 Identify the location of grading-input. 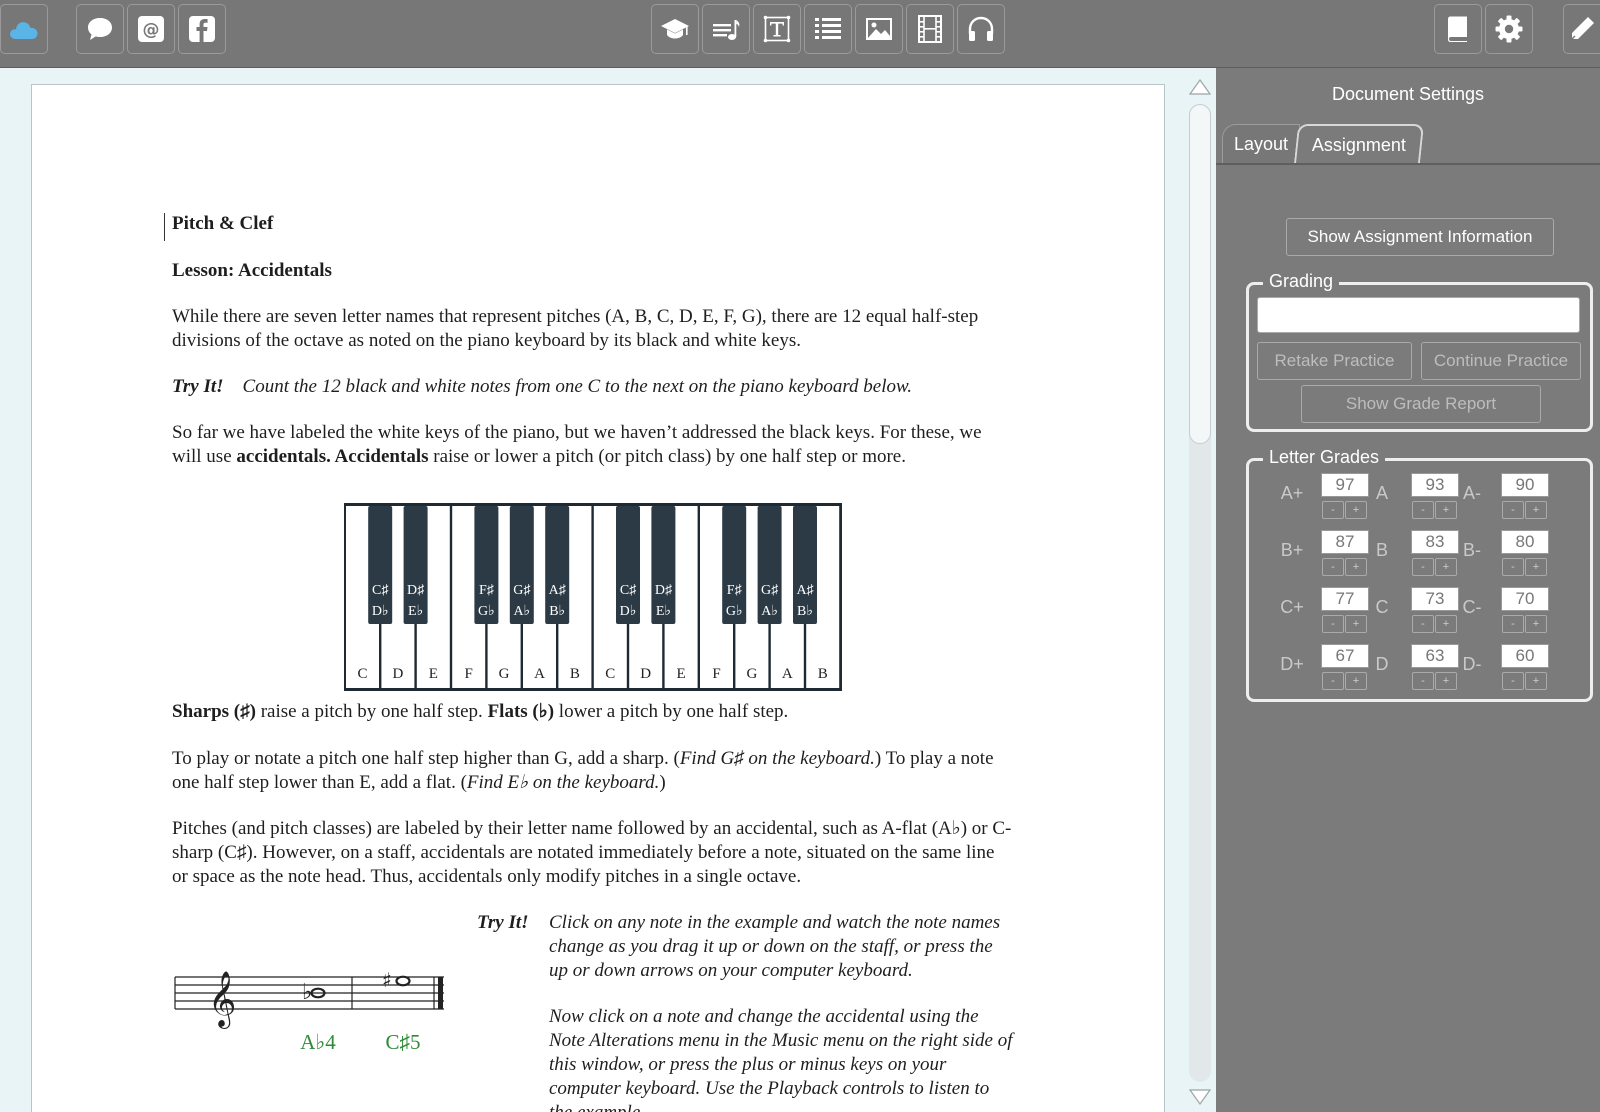
(1418, 315).